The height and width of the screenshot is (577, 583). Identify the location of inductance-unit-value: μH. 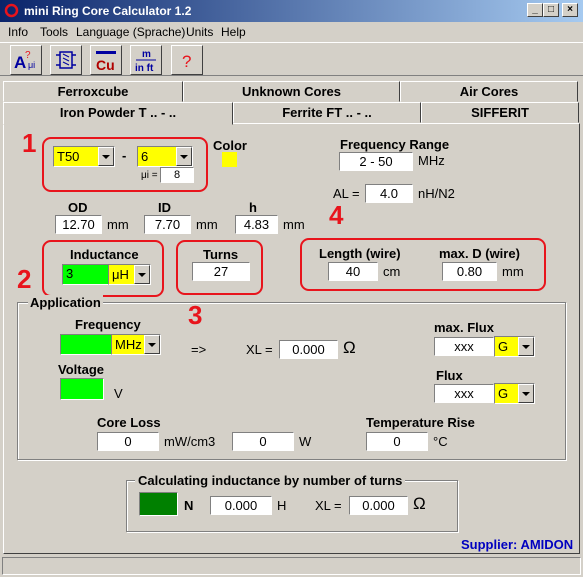
(120, 274).